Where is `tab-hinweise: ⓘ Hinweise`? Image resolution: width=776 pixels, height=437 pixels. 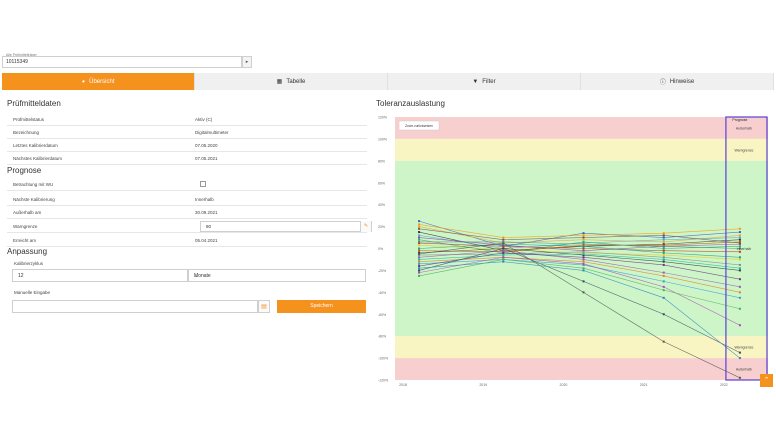
tab-hinweise: ⓘ Hinweise is located at coordinates (677, 81).